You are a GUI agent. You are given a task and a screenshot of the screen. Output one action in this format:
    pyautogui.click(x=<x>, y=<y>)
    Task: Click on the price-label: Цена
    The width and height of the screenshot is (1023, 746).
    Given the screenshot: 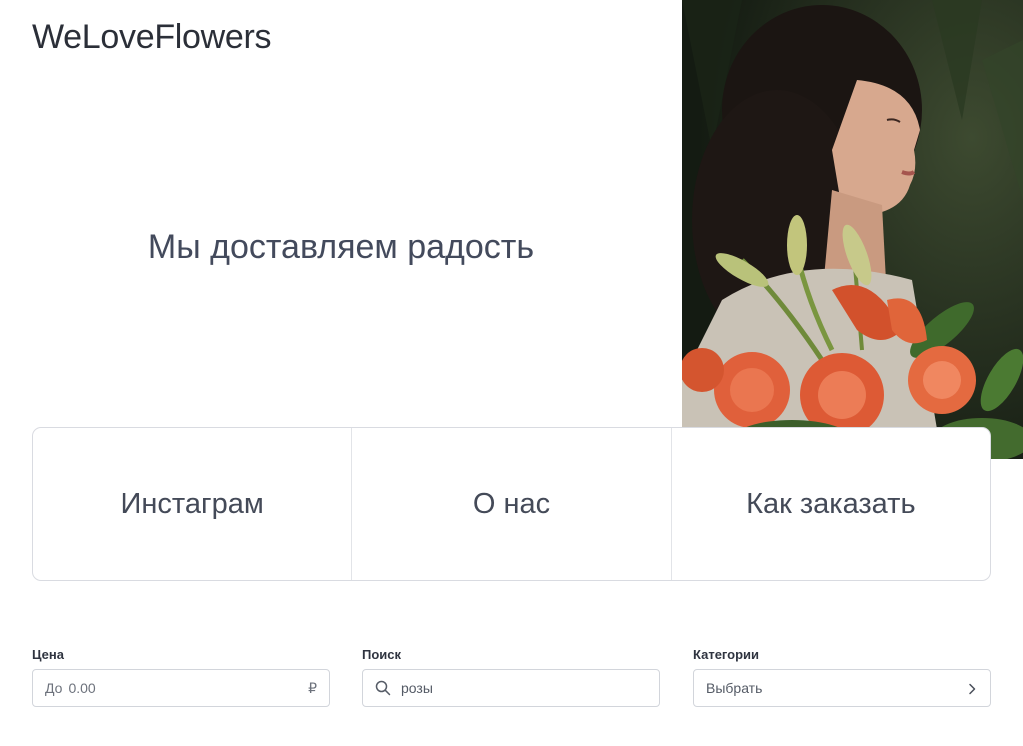 What is the action you would take?
    pyautogui.click(x=48, y=654)
    